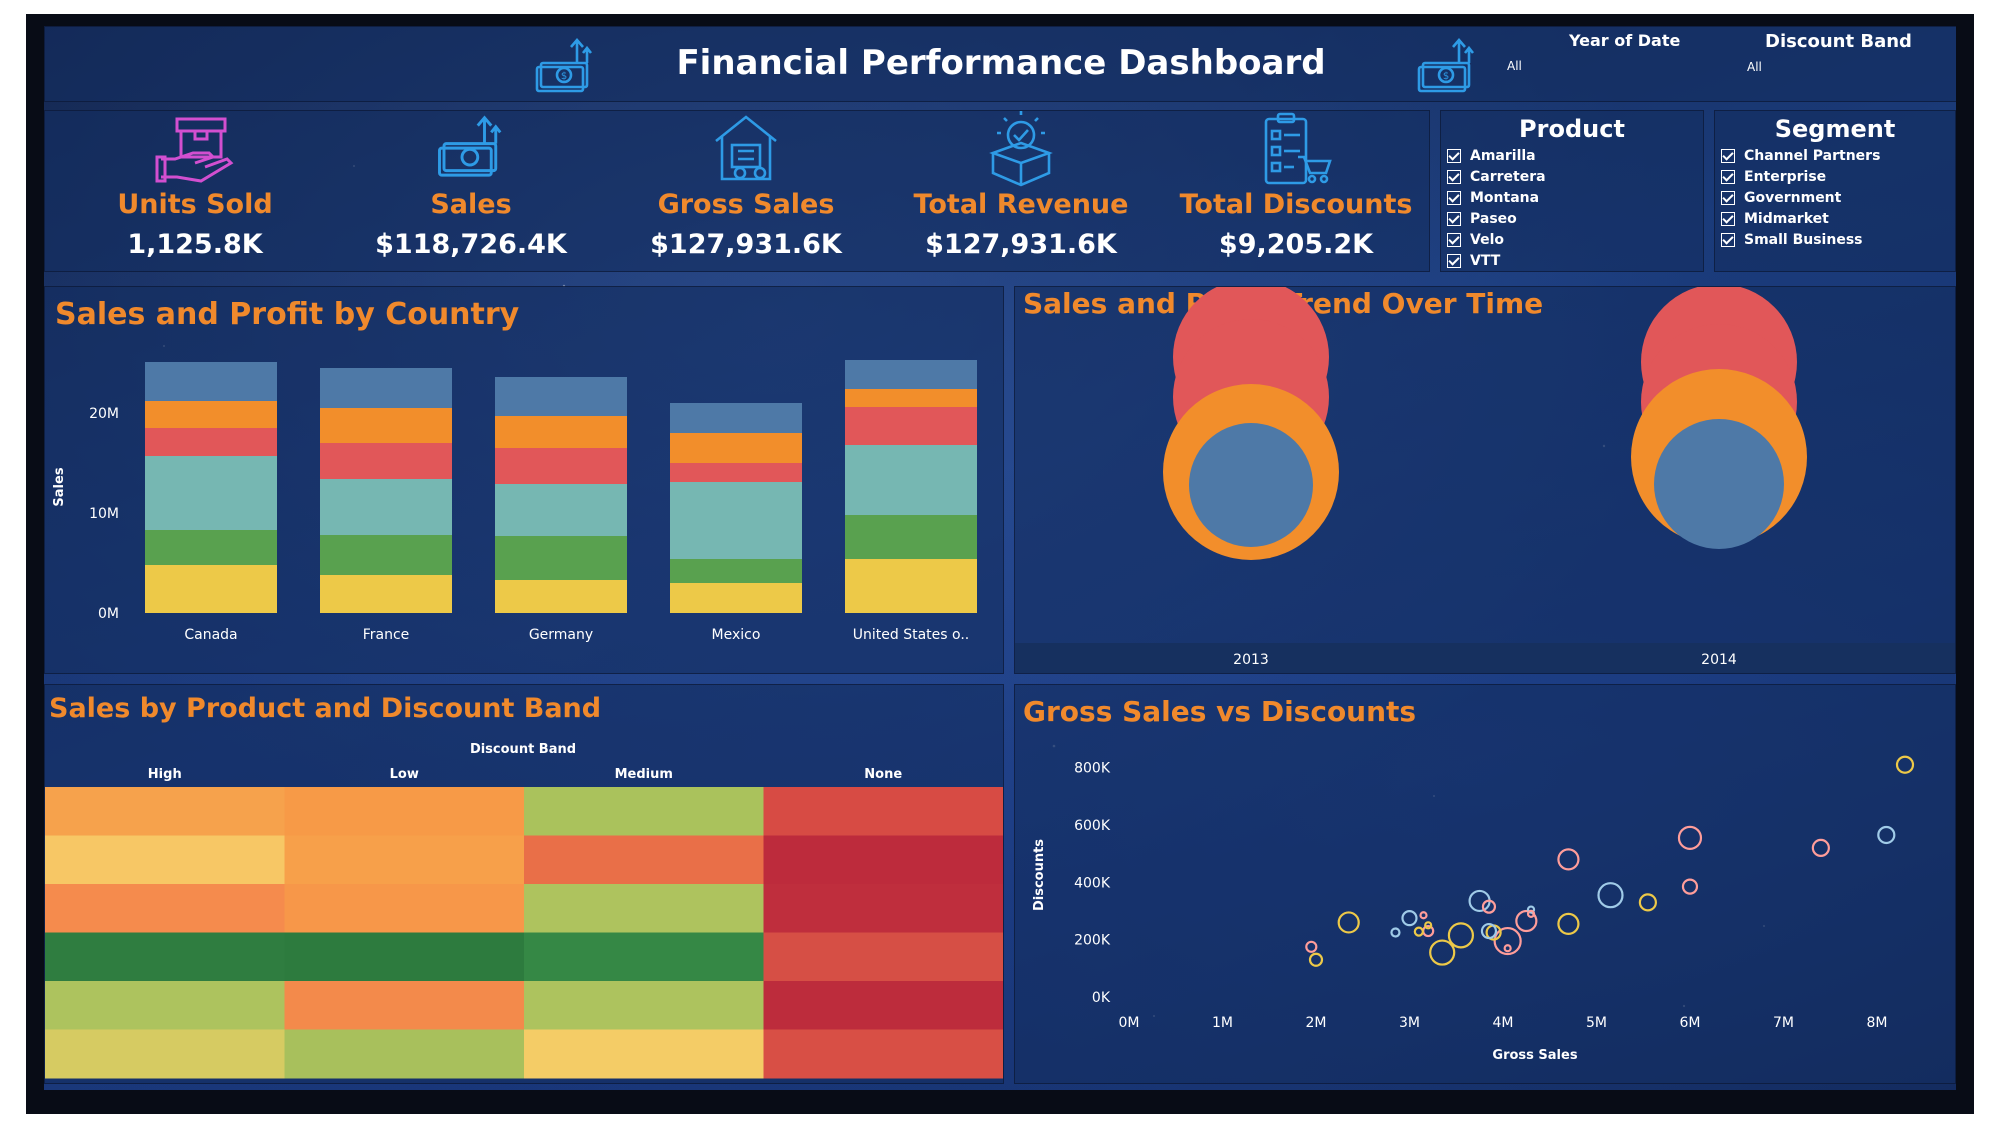 This screenshot has width=1999, height=1124. I want to click on y-axis-label: Discounts, so click(1039, 875).